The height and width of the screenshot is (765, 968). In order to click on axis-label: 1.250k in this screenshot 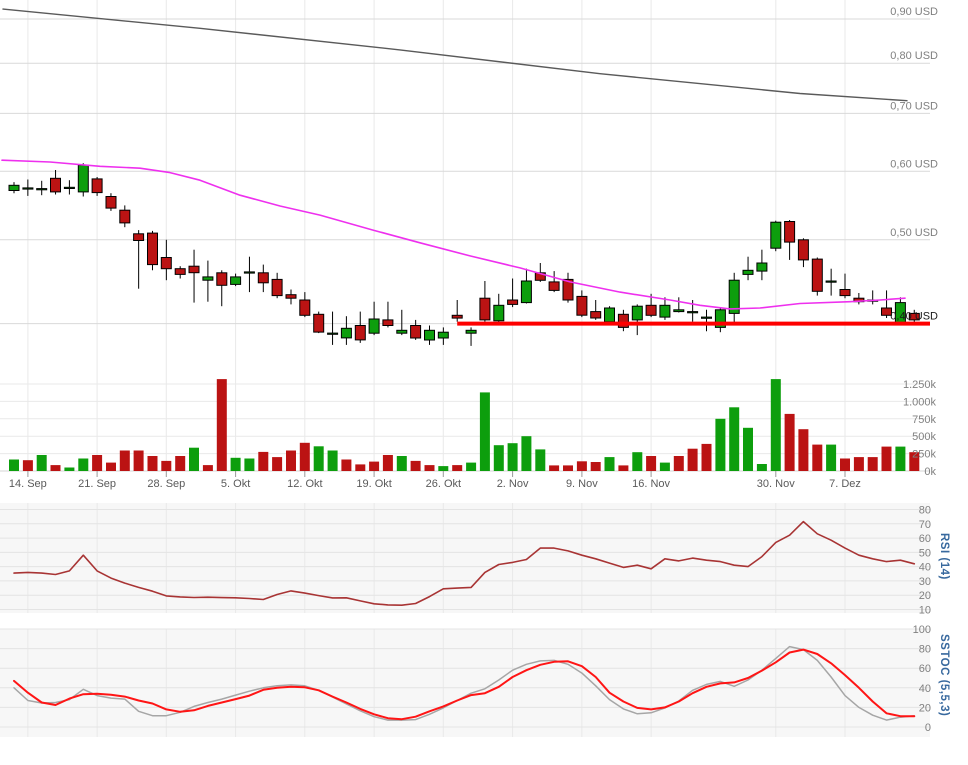, I will do `click(920, 385)`.